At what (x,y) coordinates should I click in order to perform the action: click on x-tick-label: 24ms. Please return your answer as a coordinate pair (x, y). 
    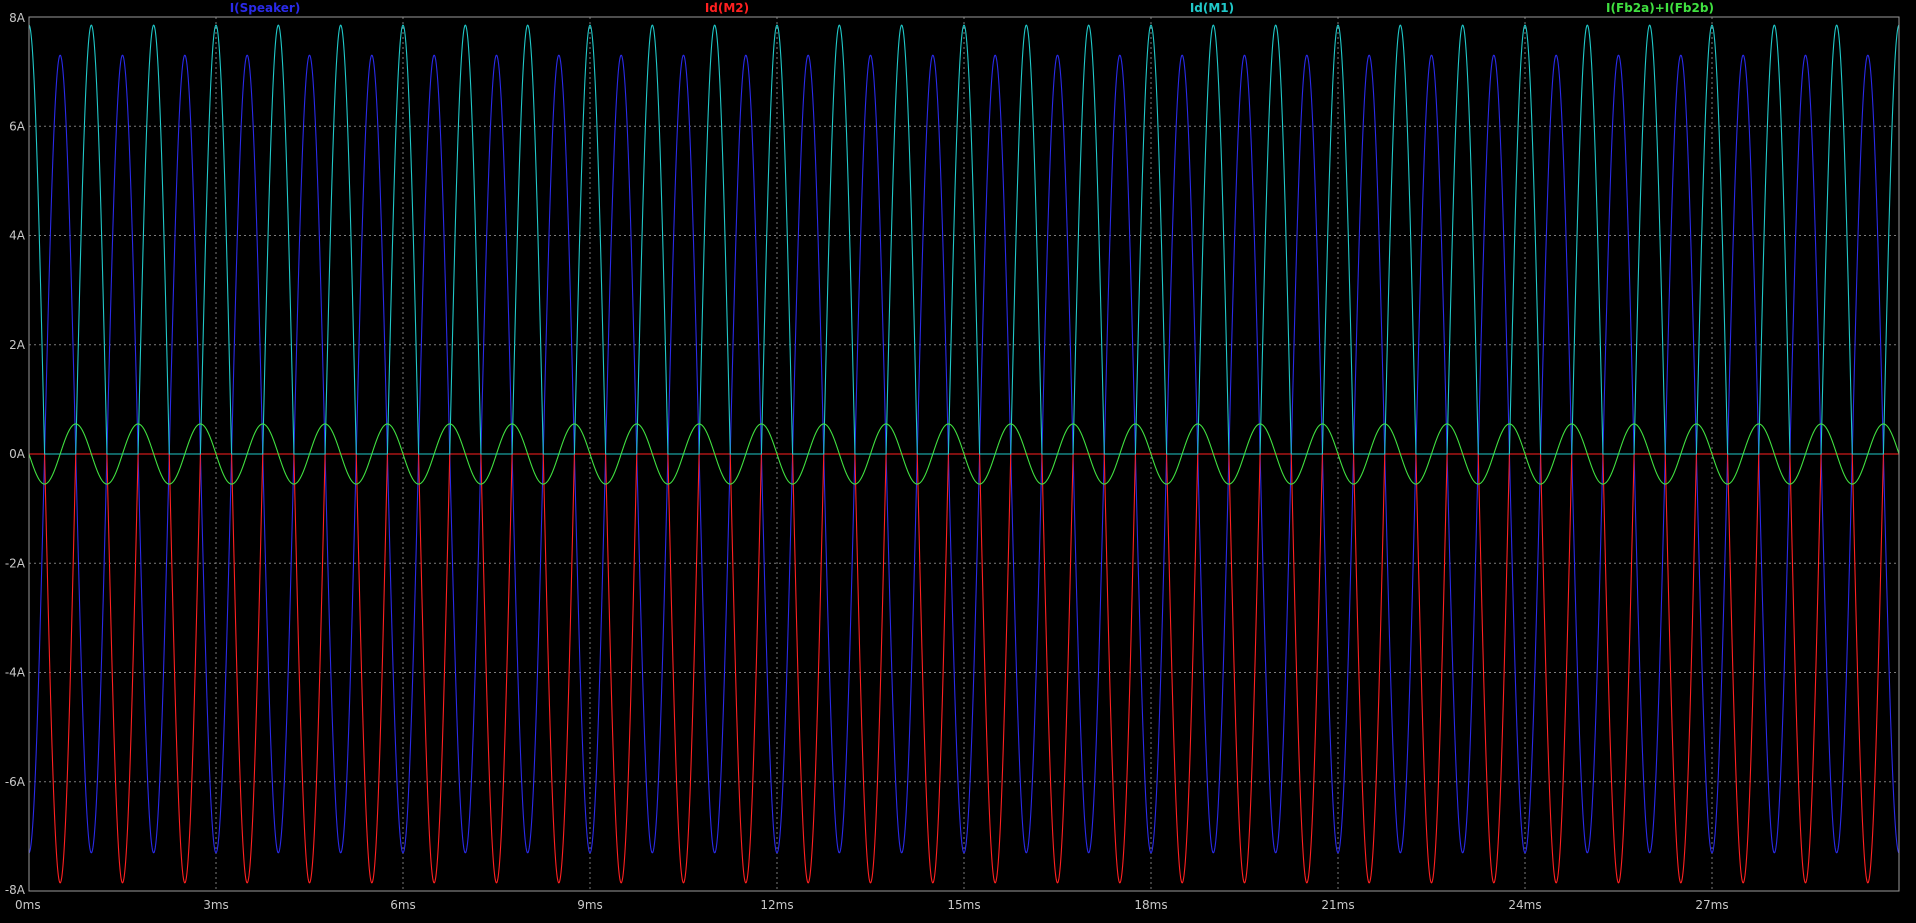
    Looking at the image, I should click on (1524, 905).